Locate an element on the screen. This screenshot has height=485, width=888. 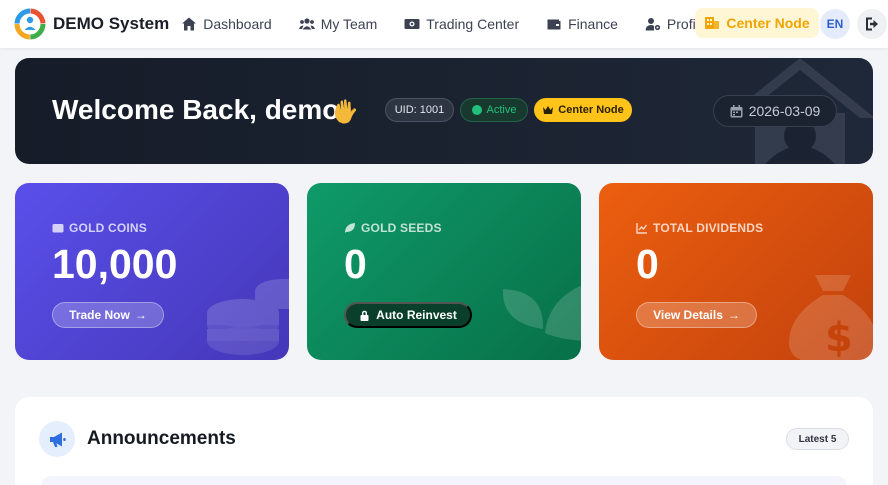
brand: DEMO System is located at coordinates (91, 24).